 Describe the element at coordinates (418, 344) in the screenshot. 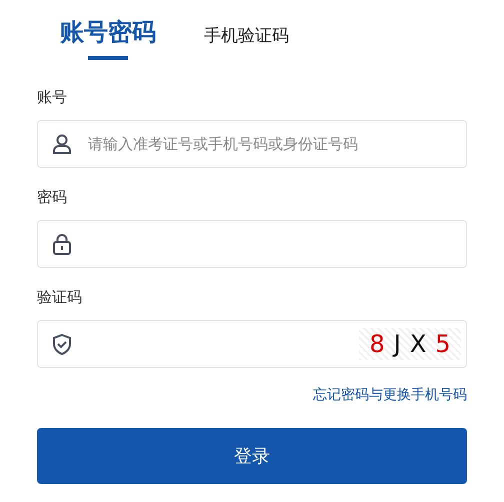

I see `captcha-char: X` at that location.